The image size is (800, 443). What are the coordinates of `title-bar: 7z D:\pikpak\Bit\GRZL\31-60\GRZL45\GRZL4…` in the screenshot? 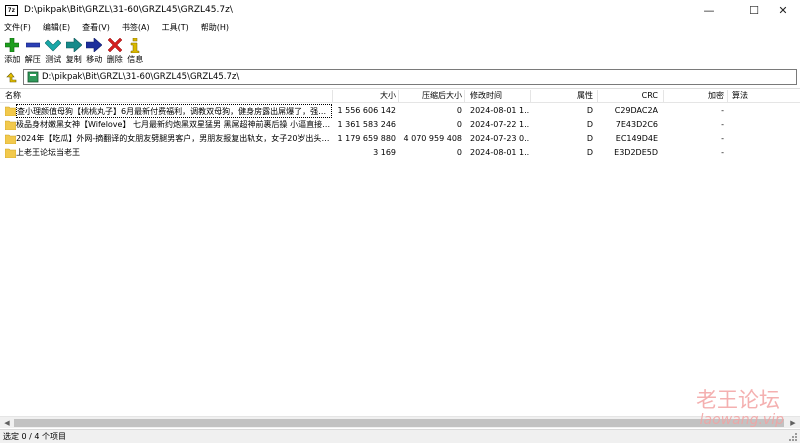 It's located at (400, 10).